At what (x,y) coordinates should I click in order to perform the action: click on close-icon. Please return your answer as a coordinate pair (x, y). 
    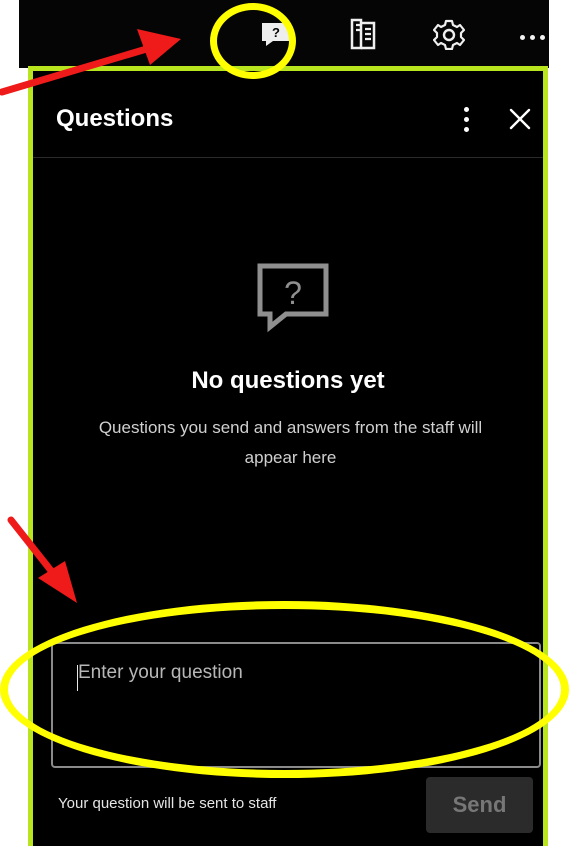
    Looking at the image, I should click on (520, 119).